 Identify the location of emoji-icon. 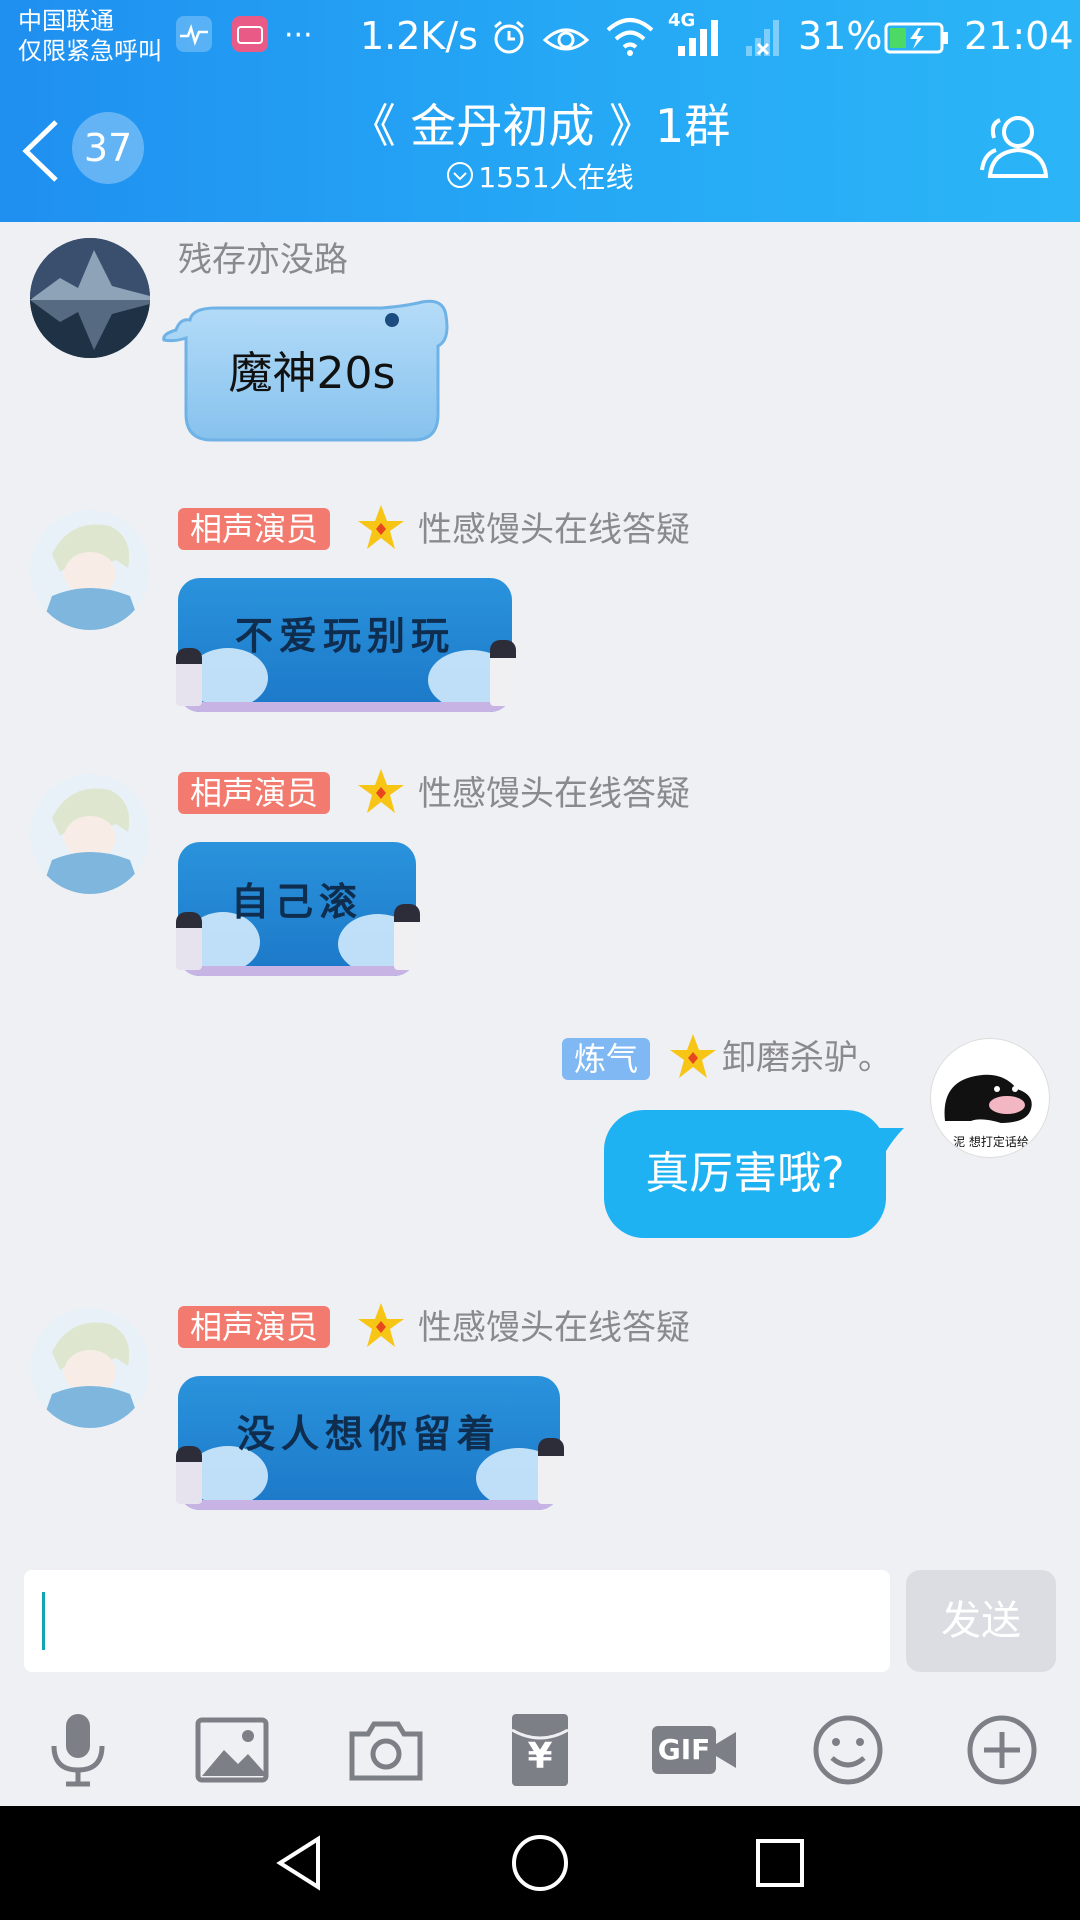
(848, 1750).